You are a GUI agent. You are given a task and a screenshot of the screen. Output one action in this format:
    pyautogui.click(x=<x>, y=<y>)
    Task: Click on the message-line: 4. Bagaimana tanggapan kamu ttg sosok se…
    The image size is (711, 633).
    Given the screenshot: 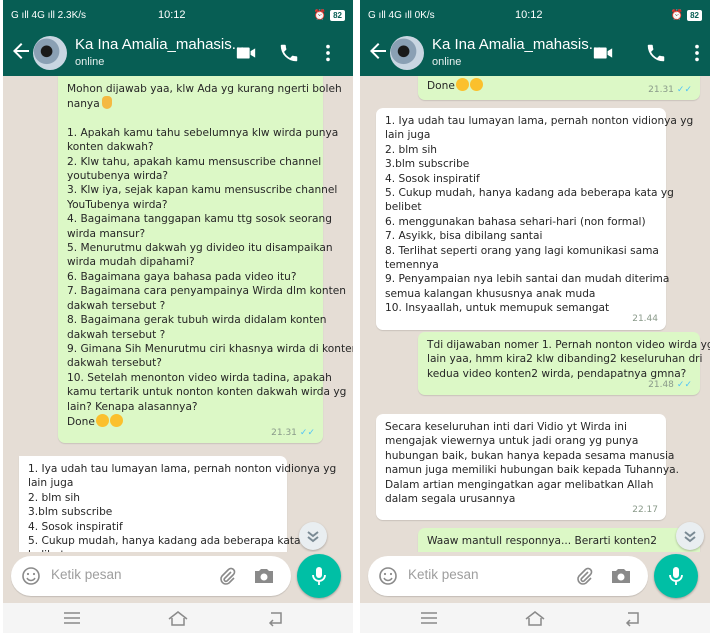 What is the action you would take?
    pyautogui.click(x=199, y=219)
    